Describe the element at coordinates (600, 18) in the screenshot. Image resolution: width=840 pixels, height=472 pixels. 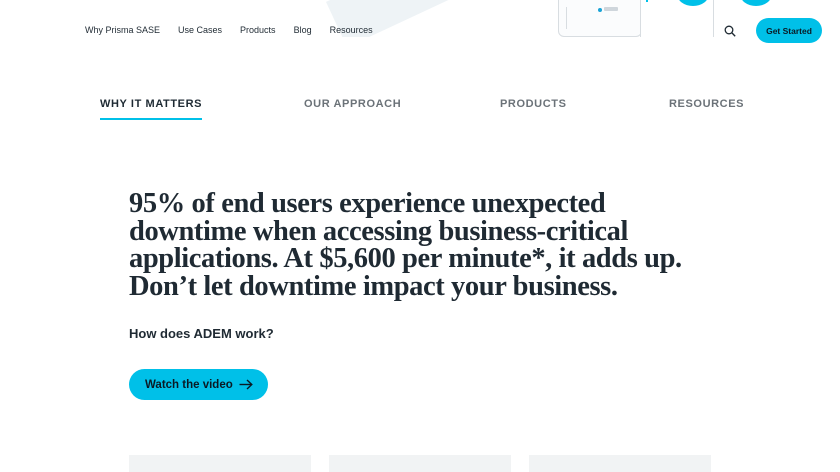
I see `hero-phone-mockup` at that location.